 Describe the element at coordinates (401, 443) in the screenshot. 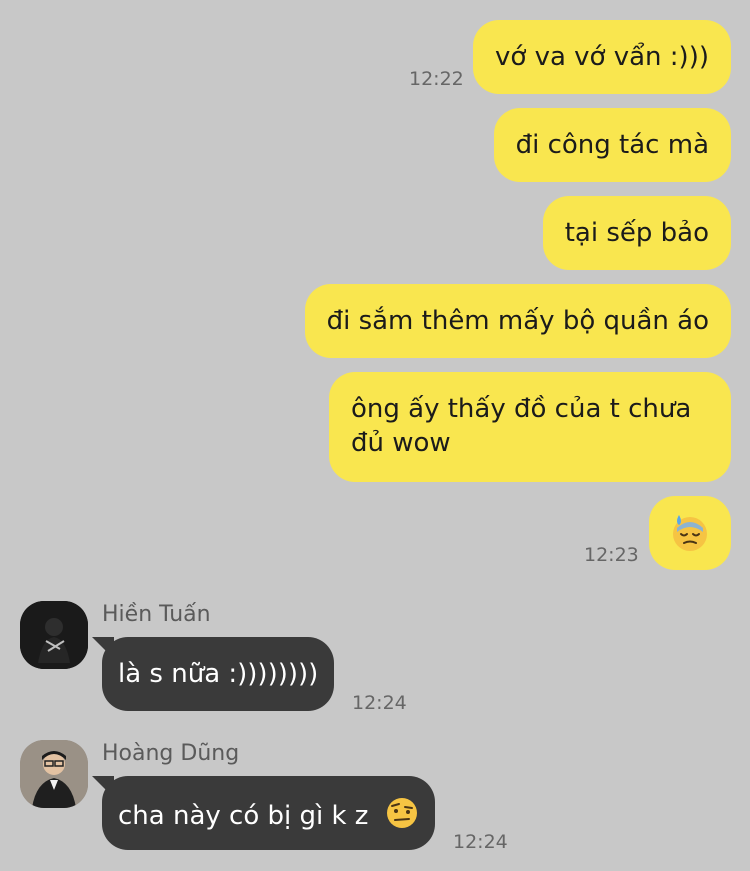

I see `message-text: đủ wow` at that location.